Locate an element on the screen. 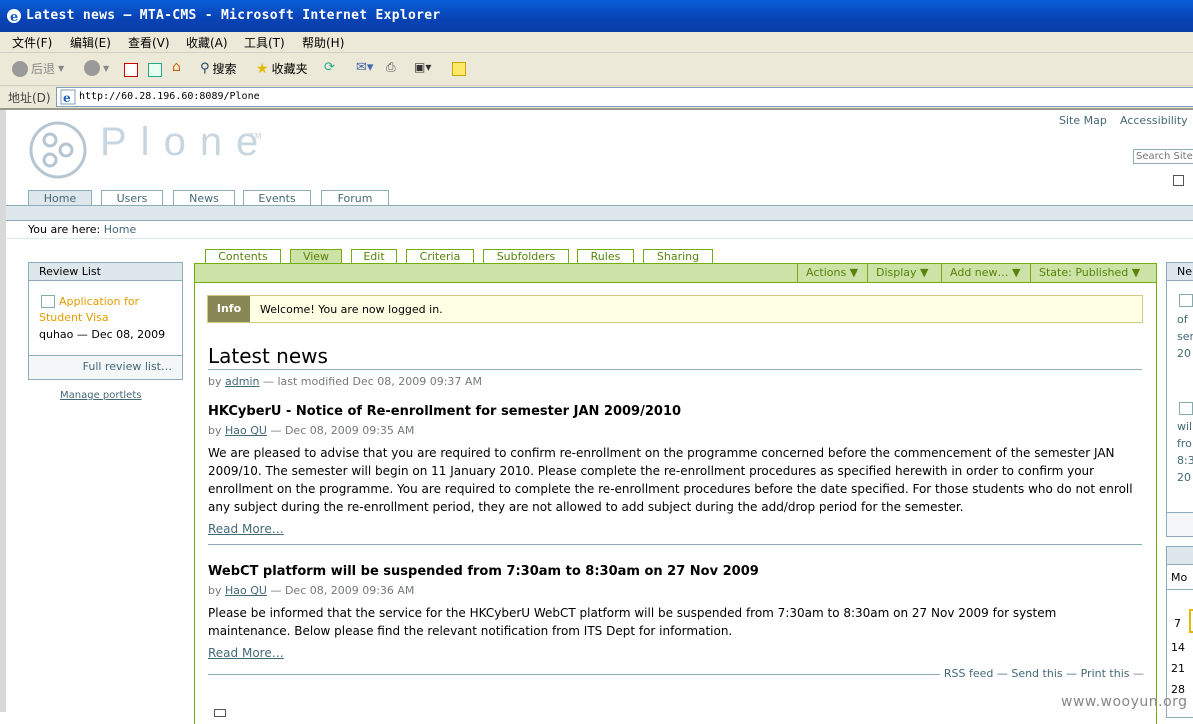  tab-home: Home is located at coordinates (60, 198).